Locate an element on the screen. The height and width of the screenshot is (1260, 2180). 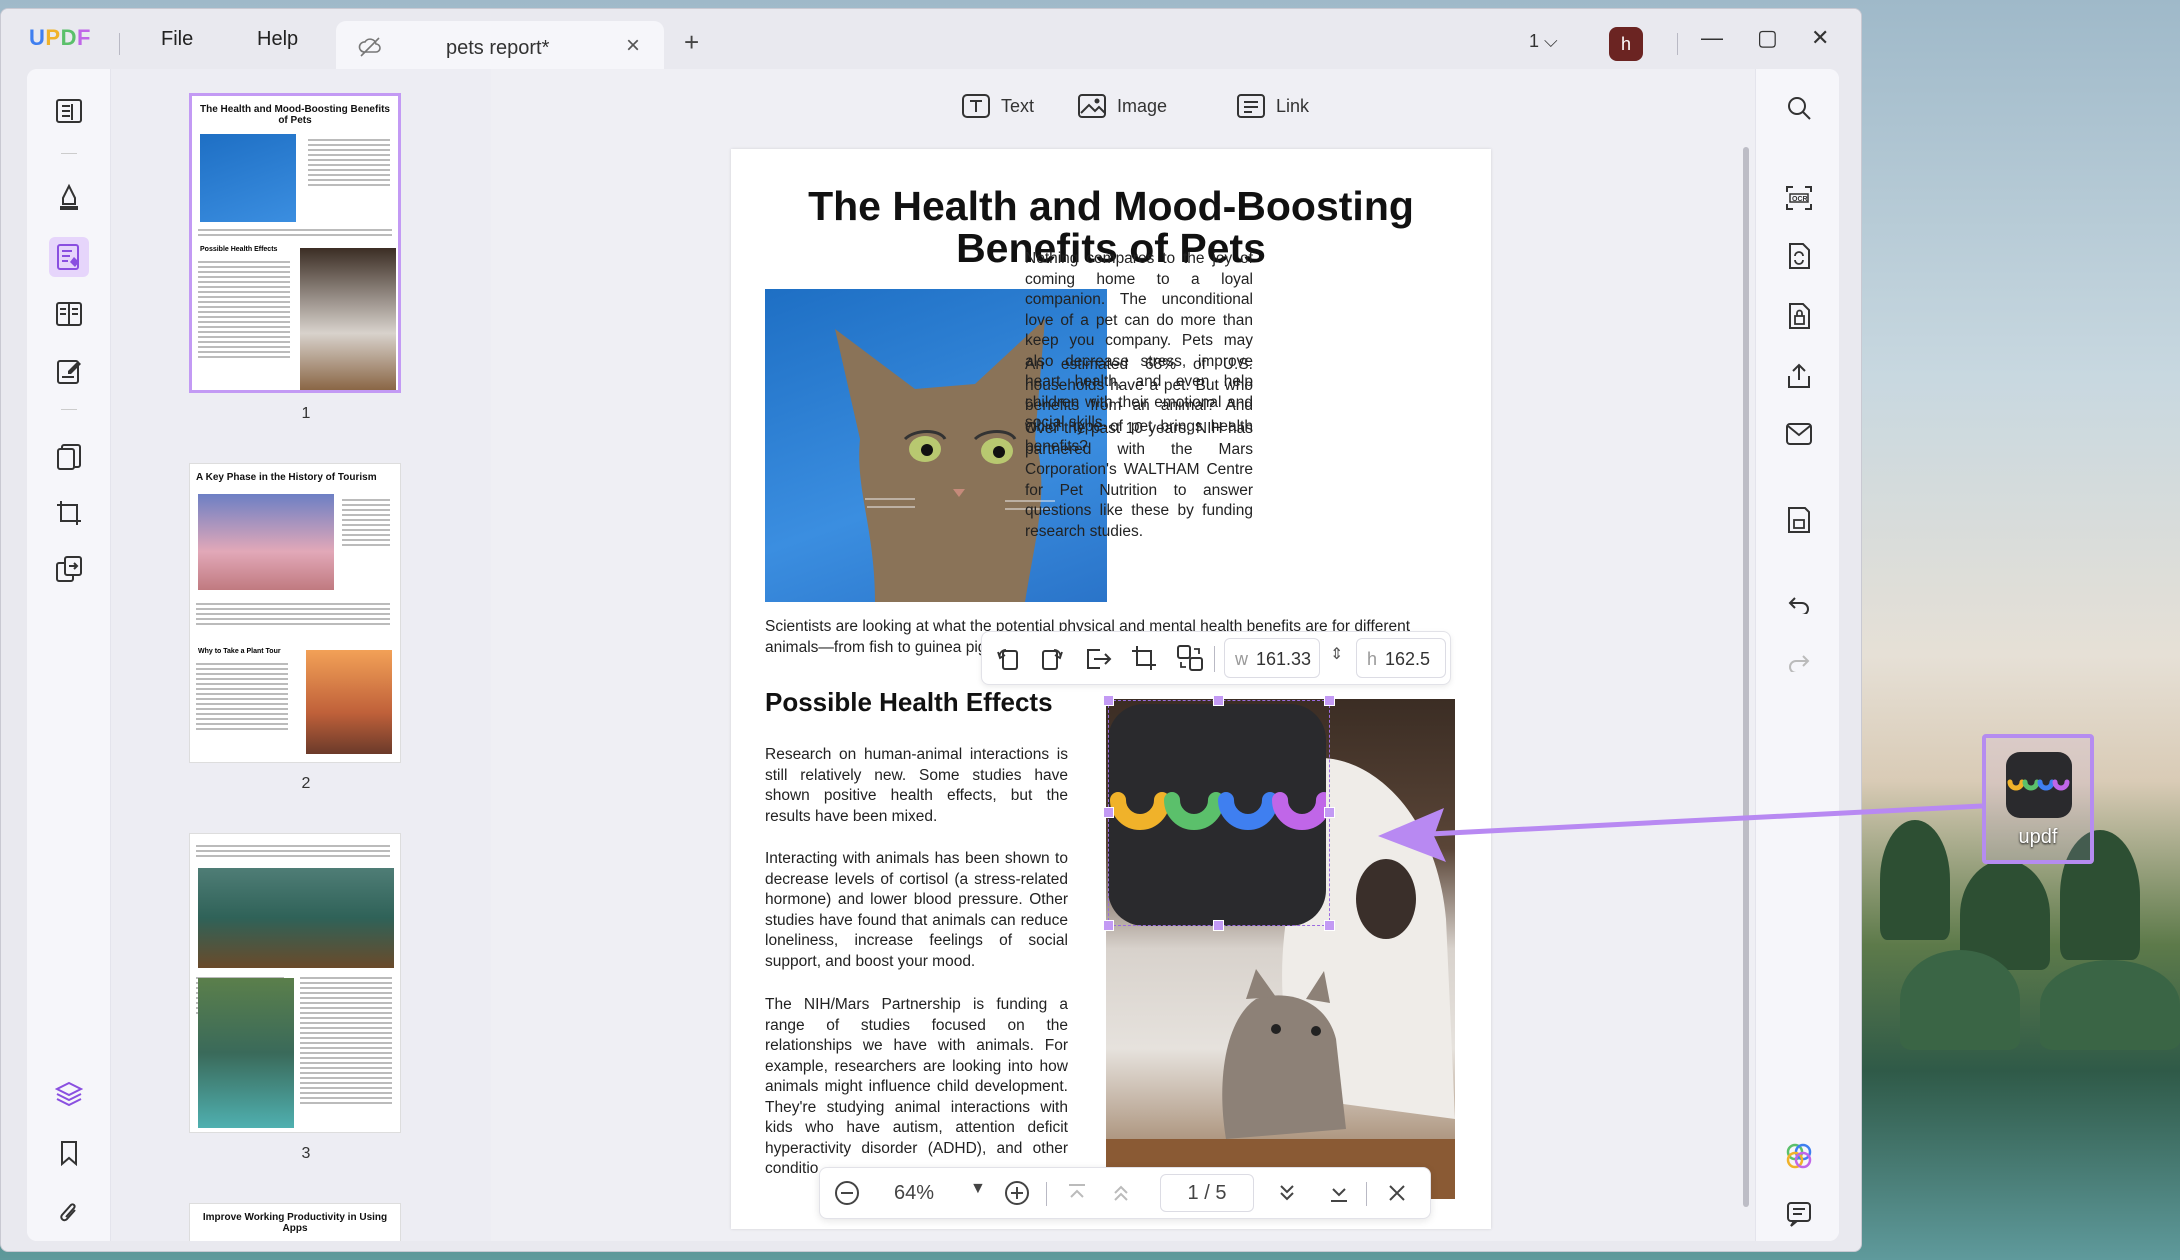
minimize-icon: — is located at coordinates (1712, 38).